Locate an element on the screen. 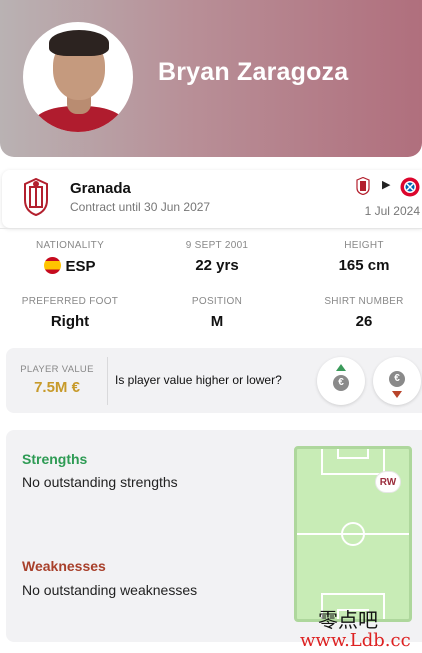 This screenshot has height=653, width=422. shirt-cell: SHIRT NUMBER 26 is located at coordinates (358, 313).